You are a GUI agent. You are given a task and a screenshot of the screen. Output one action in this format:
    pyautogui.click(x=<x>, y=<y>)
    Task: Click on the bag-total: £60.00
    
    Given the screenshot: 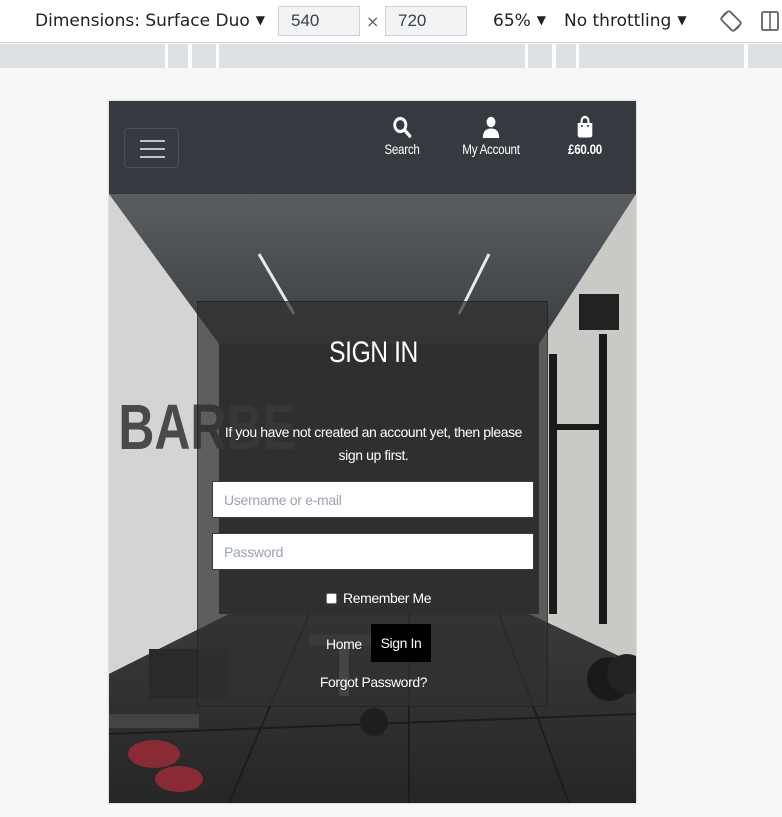 What is the action you would take?
    pyautogui.click(x=585, y=149)
    